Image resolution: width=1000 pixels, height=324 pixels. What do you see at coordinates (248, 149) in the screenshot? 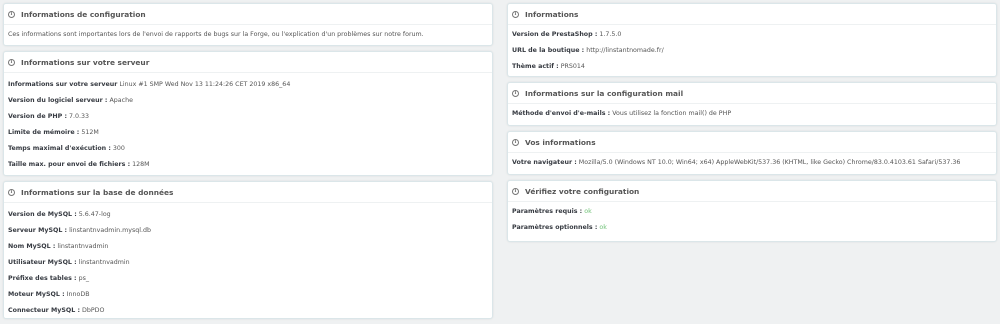
I see `server-row: Temps maximal d'exécution : 300` at bounding box center [248, 149].